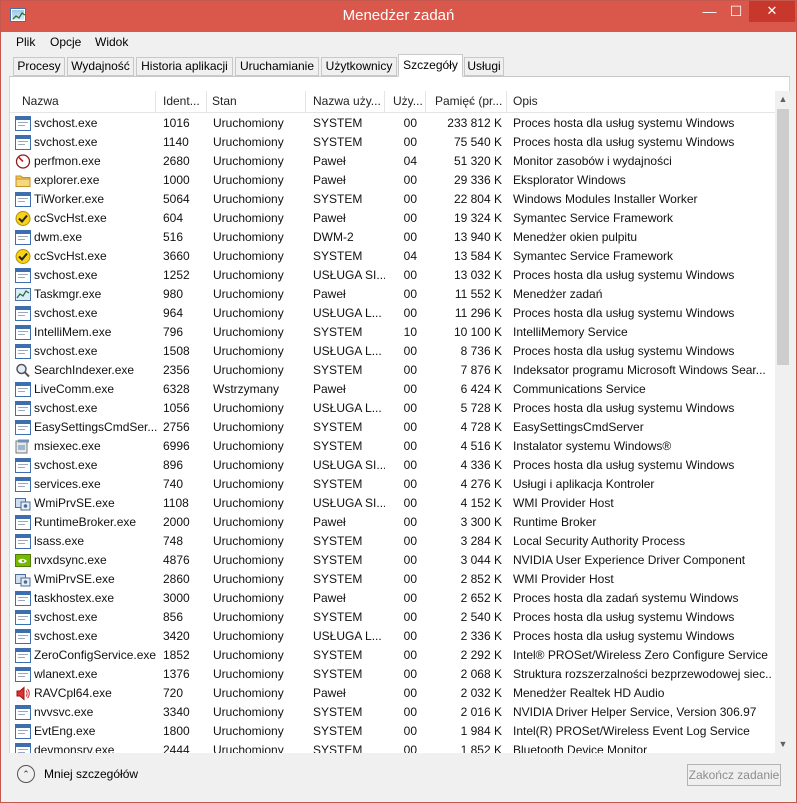 This screenshot has height=803, width=797. Describe the element at coordinates (584, 484) in the screenshot. I see `process-description: Usługi i aplikacja Kontroler` at that location.